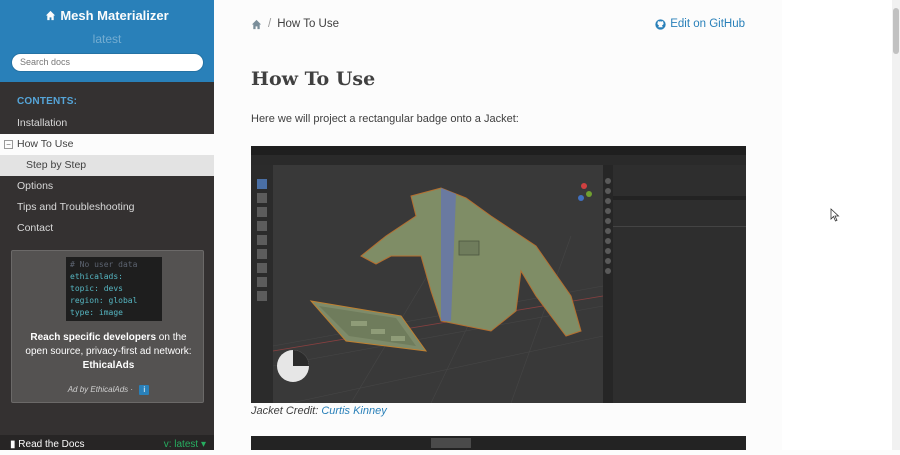 The image size is (900, 455). What do you see at coordinates (181, 444) in the screenshot?
I see `rtd-version-label: v: latest` at bounding box center [181, 444].